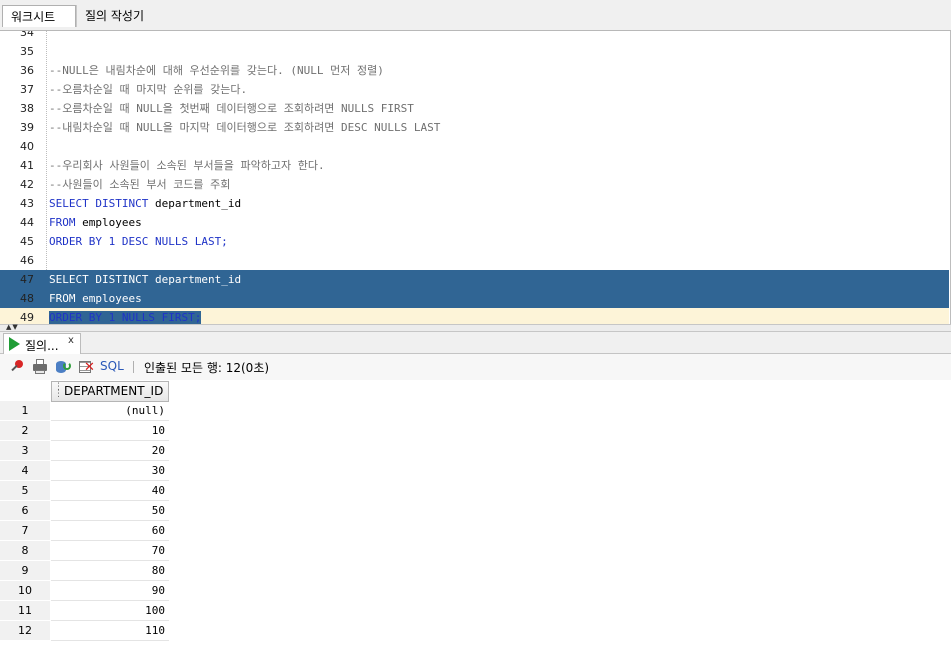  I want to click on editor-line: 49 ORDER BY 1 NULLS FIRST;, so click(474, 316).